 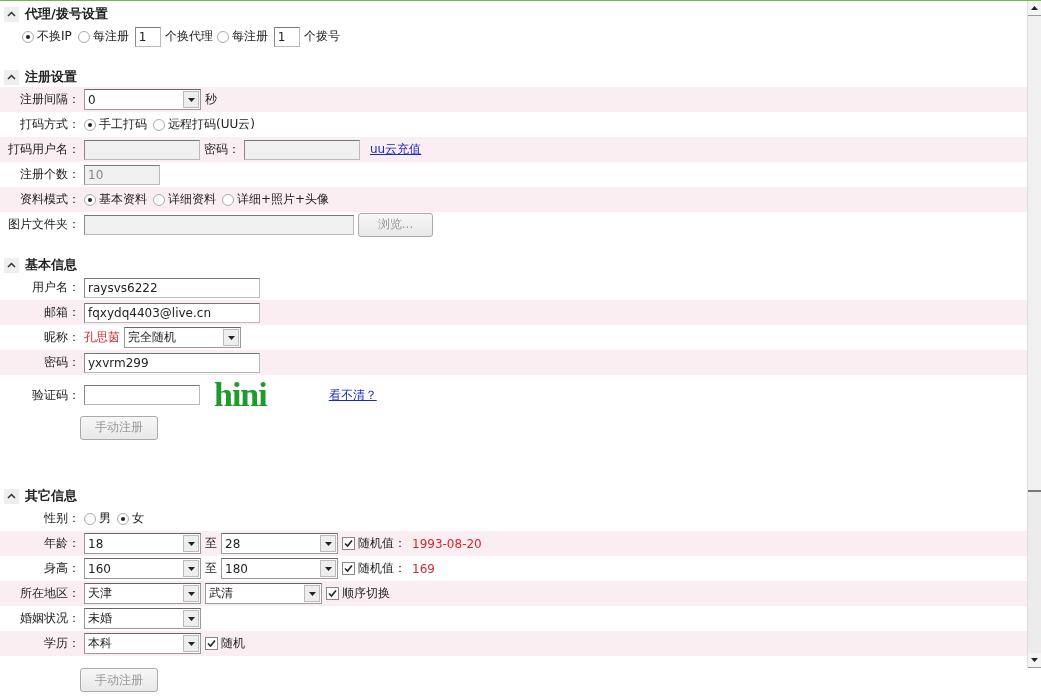 I want to click on radio-option: 不换IP, so click(x=47, y=36).